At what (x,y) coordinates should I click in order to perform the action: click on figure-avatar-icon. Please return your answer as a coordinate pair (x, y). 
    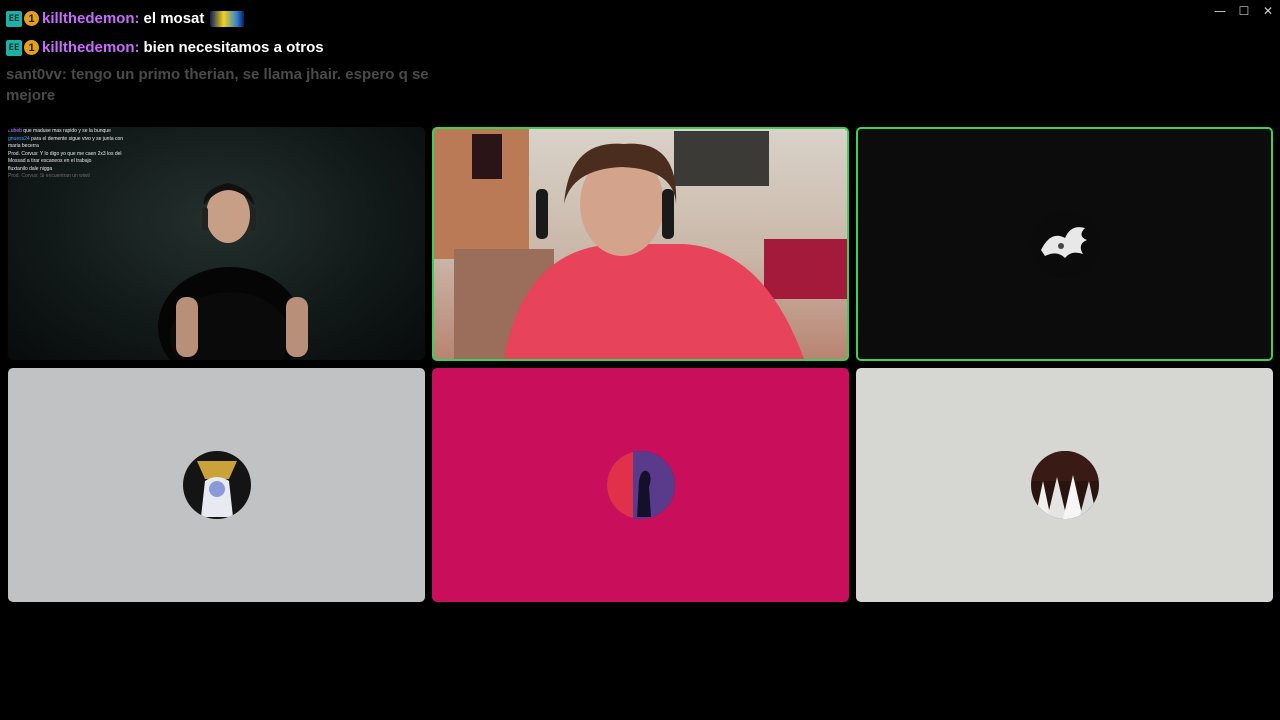
    Looking at the image, I should click on (216, 489).